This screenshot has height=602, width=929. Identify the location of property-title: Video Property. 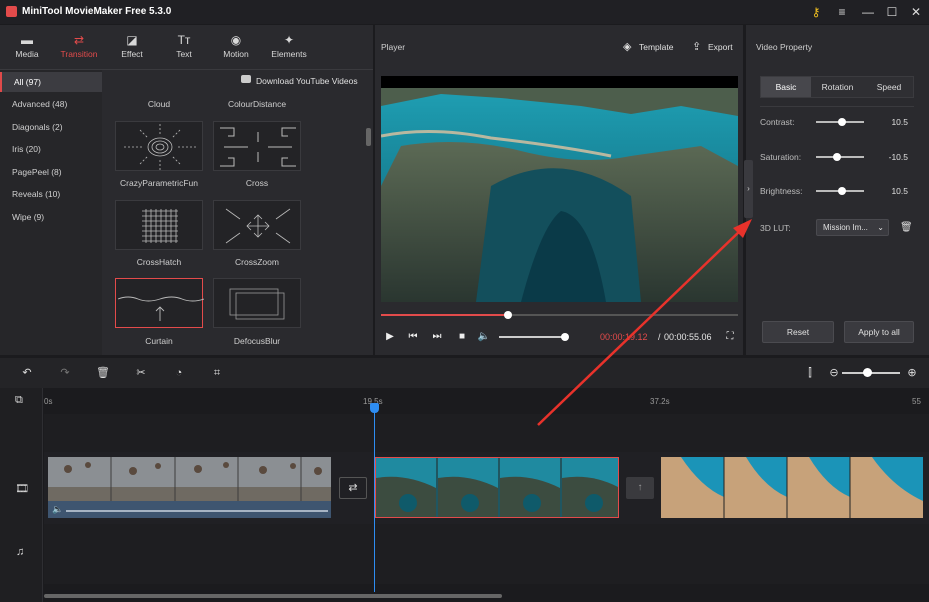
(784, 47).